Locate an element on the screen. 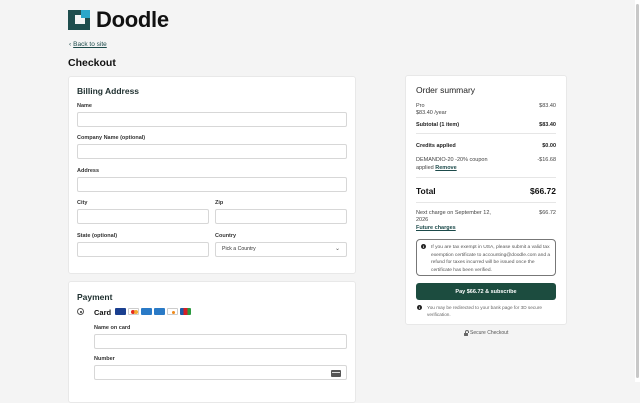 The image size is (640, 403). scrollbar-thumb is located at coordinates (637, 191).